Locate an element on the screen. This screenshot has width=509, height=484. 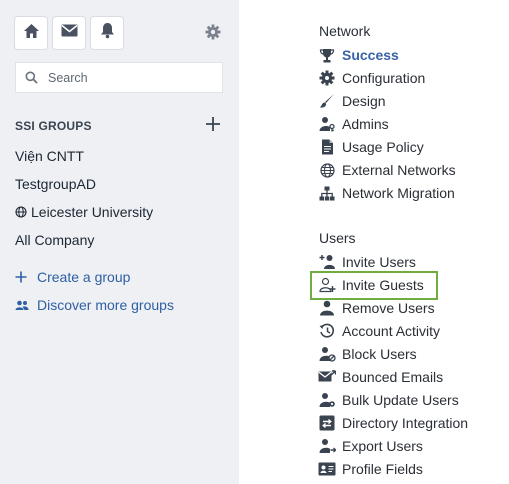
create-group-link: Create a group is located at coordinates (72, 277).